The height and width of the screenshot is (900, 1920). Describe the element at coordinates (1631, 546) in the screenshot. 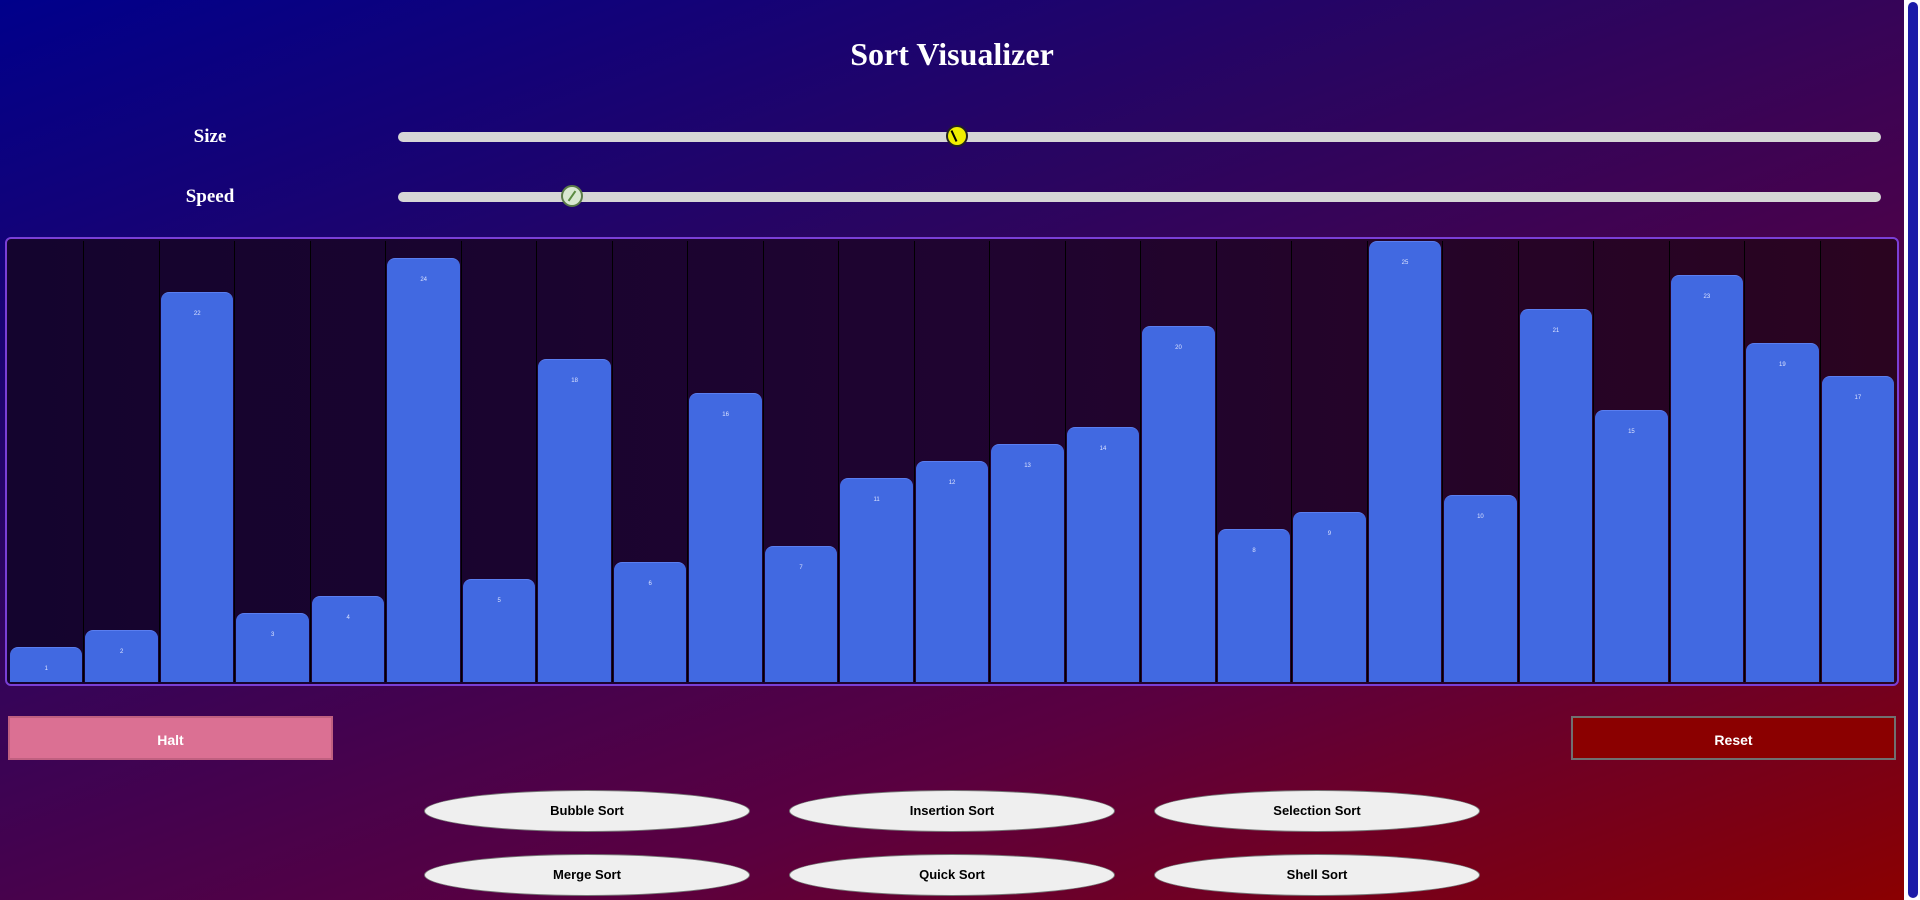

I see `bar: 15` at that location.